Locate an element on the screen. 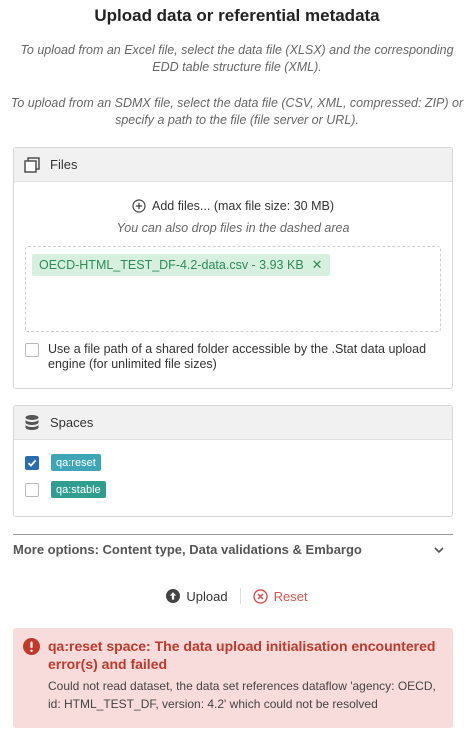  upload-icon is located at coordinates (173, 596).